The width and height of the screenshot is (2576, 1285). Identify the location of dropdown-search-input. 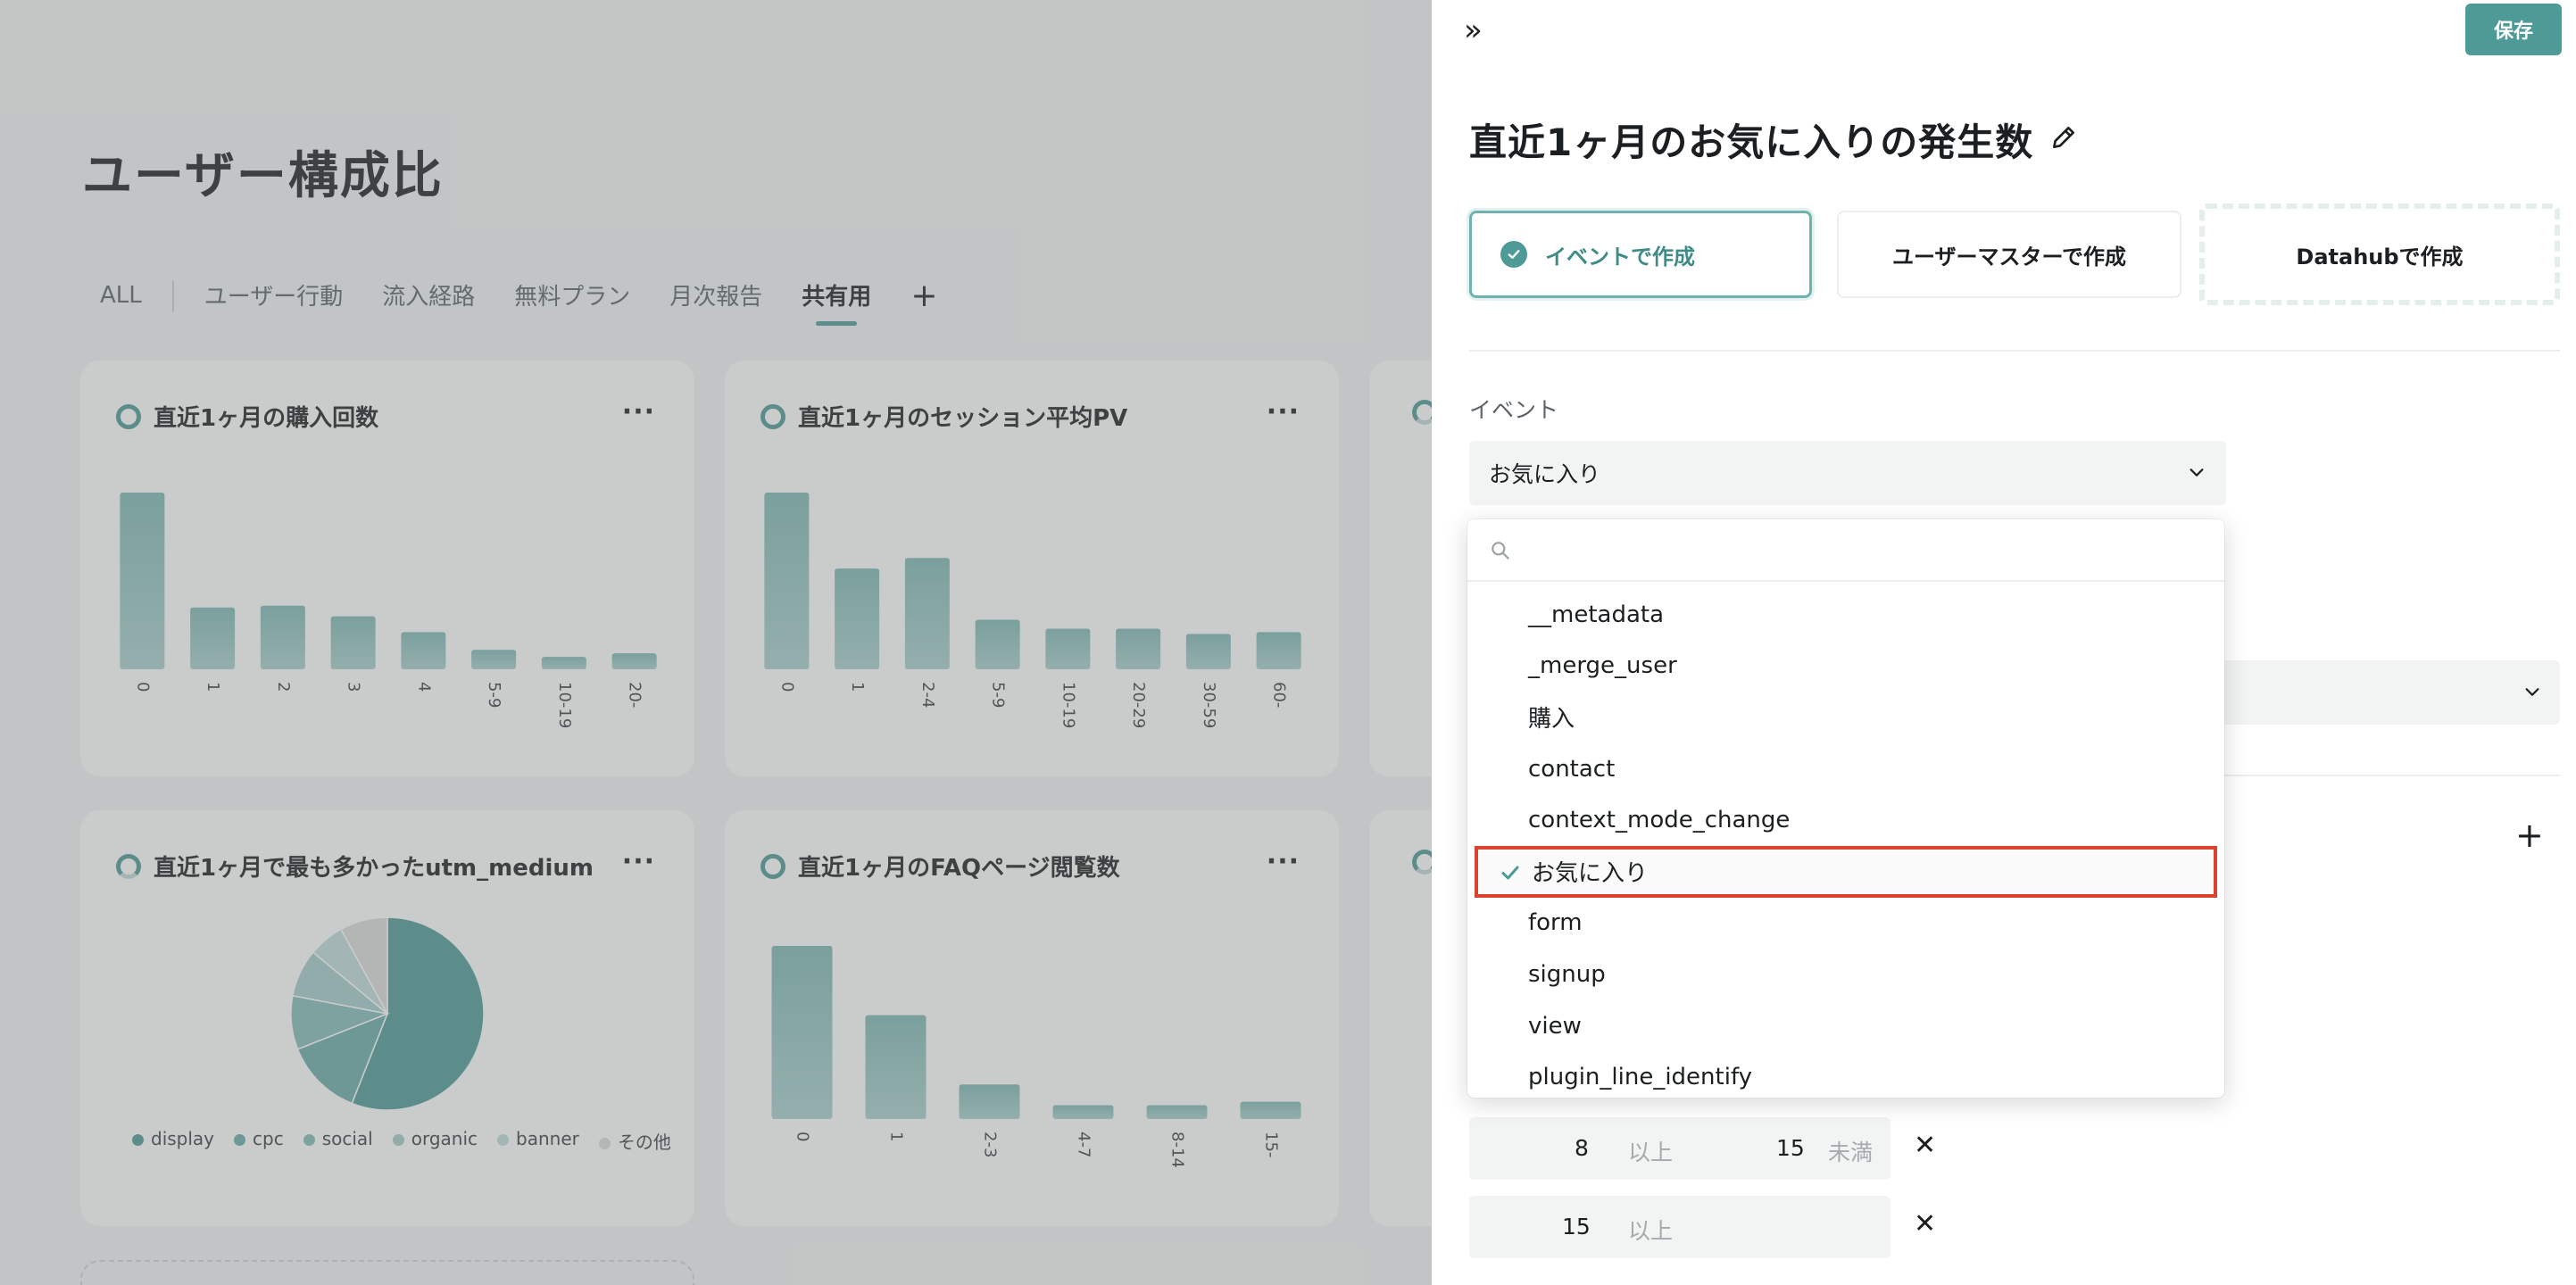
(1845, 550).